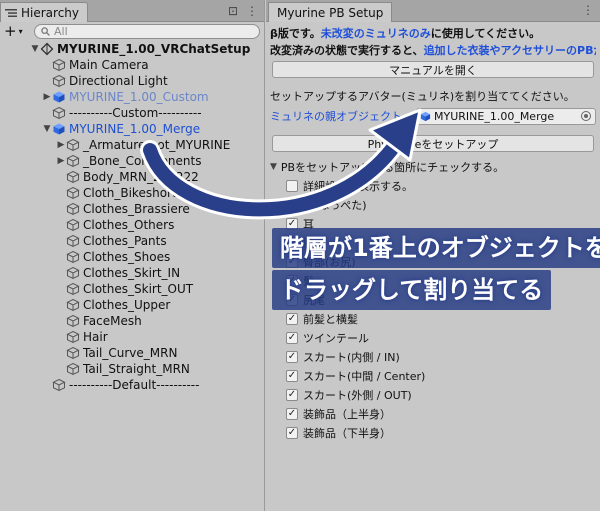 This screenshot has width=600, height=511. Describe the element at coordinates (433, 143) in the screenshot. I see `setup-physbone-button: PhysBoneをセットアップ` at that location.